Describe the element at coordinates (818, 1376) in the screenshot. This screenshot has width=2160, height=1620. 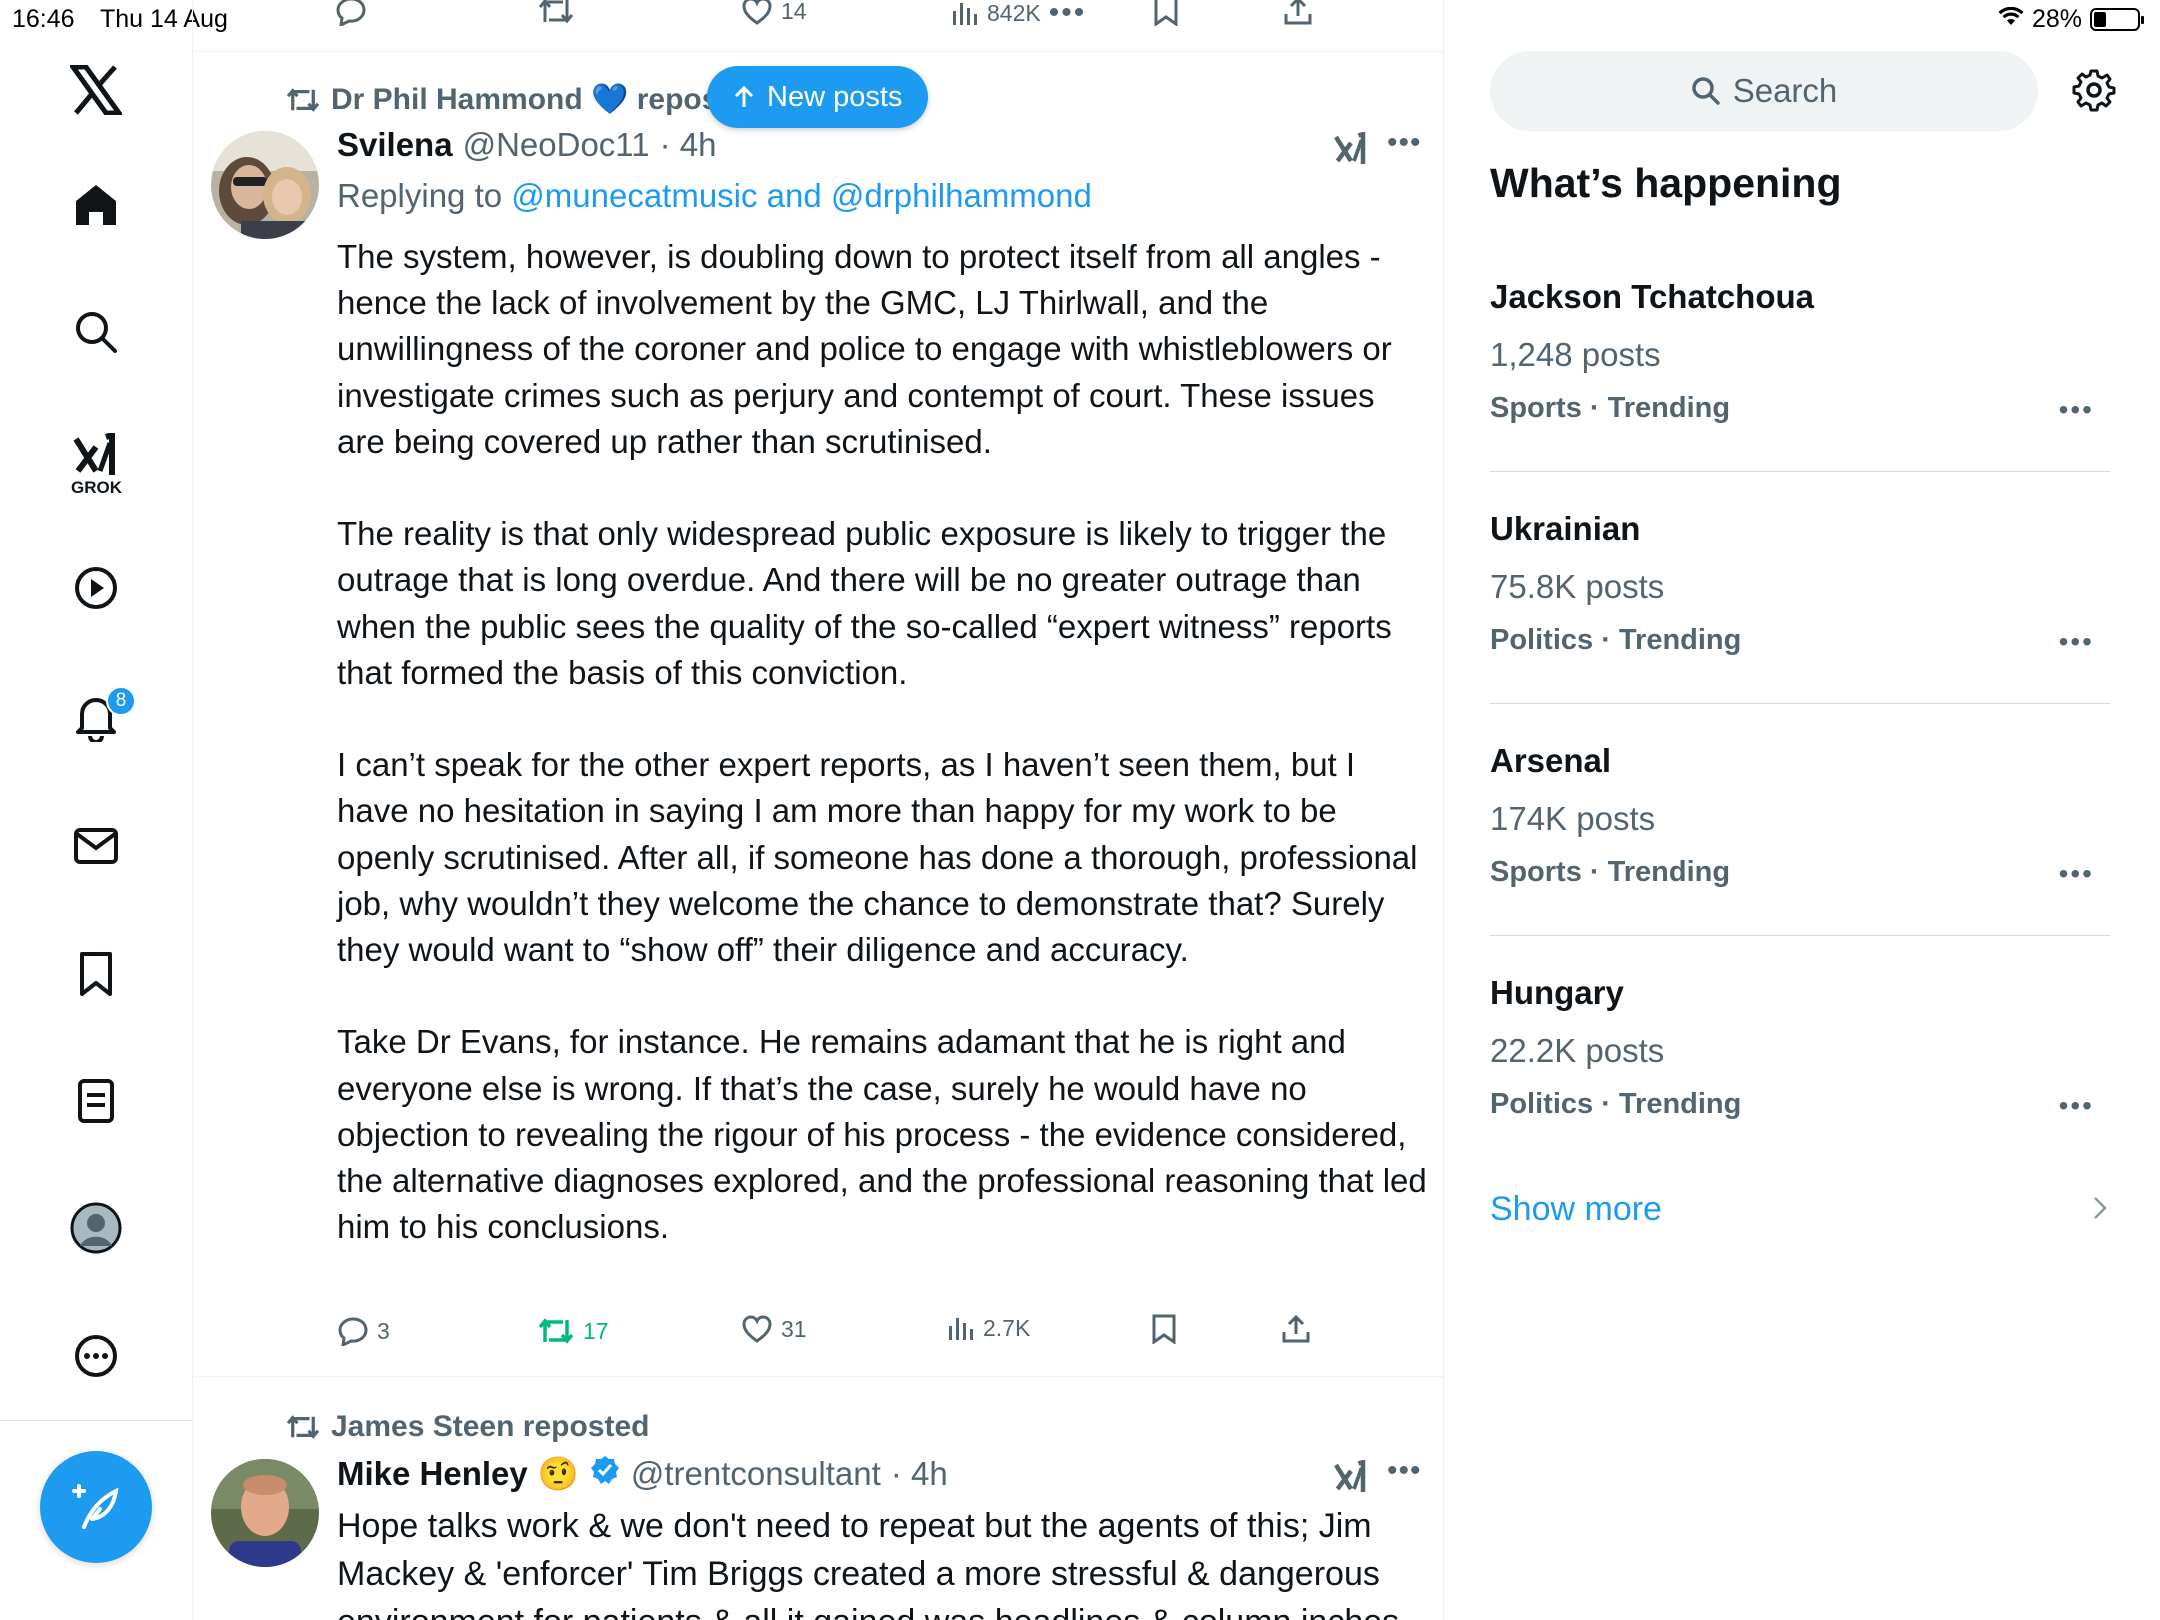
I see `post-divider` at that location.